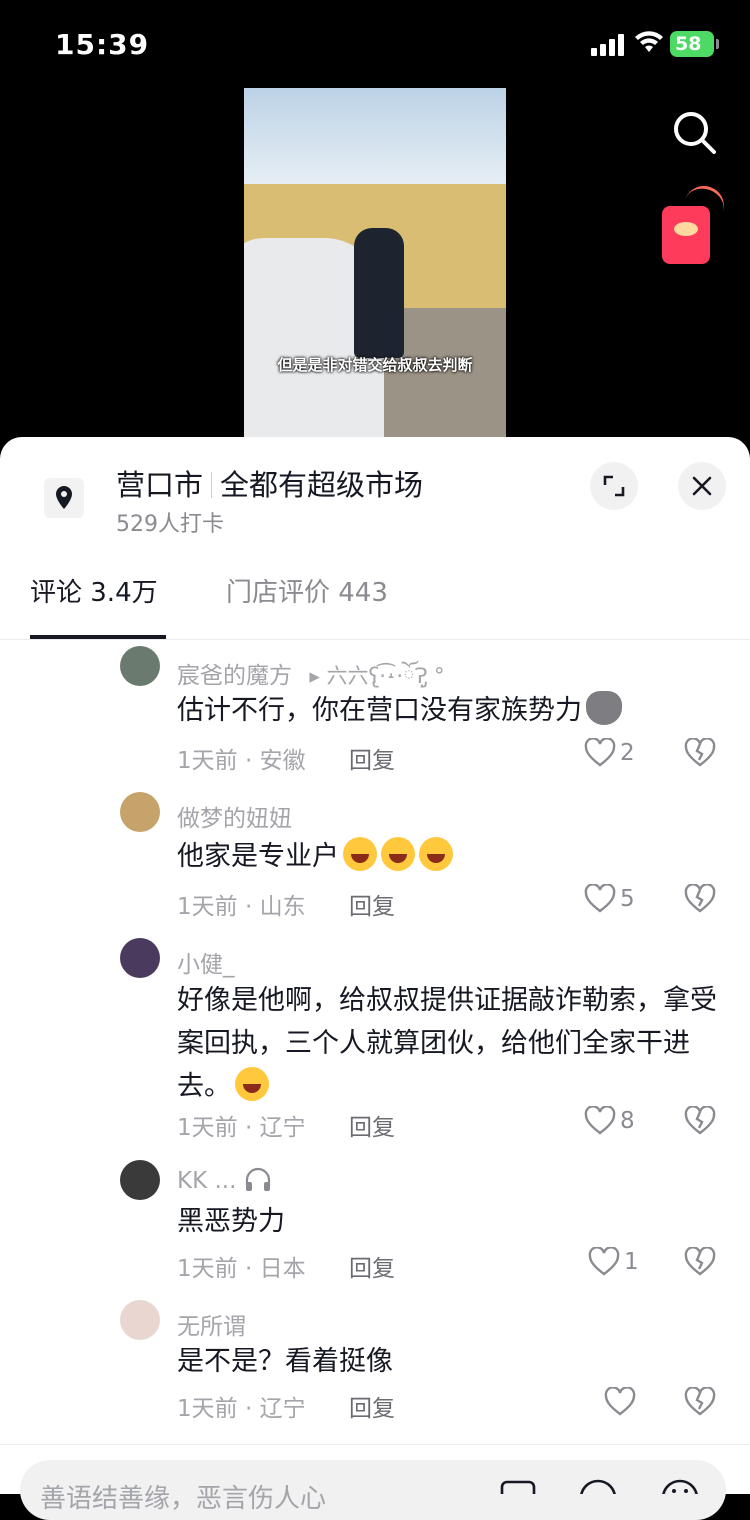 The width and height of the screenshot is (750, 1520). Describe the element at coordinates (375, 365) in the screenshot. I see `video-subtitle: 但是是非对错交给叔叔去判断` at that location.